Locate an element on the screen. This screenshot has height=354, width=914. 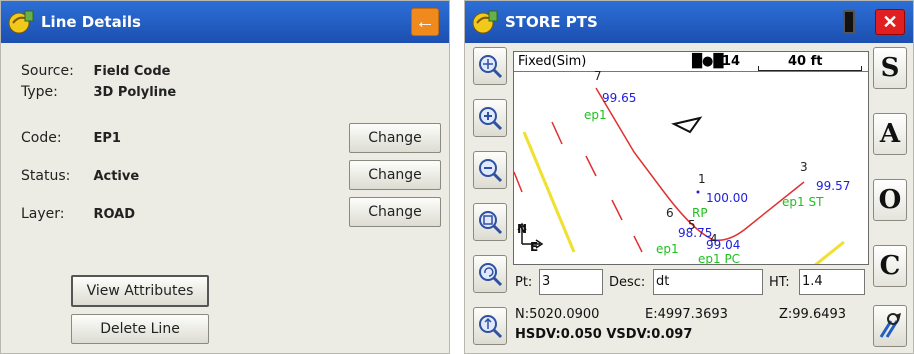
back-button: ← is located at coordinates (425, 22).